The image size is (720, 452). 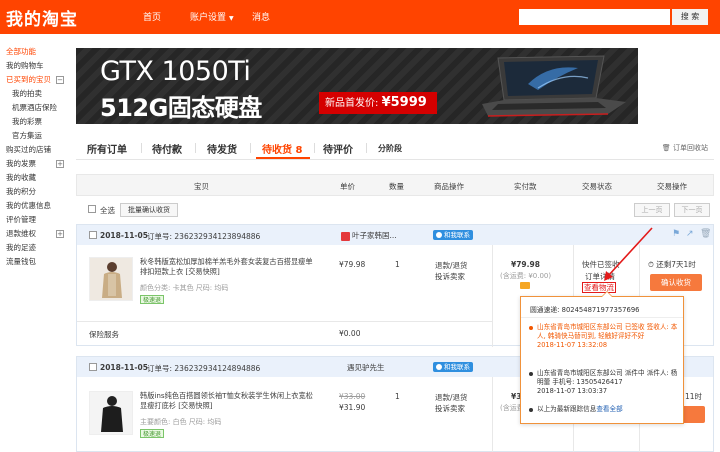 What do you see at coordinates (35, 136) in the screenshot?
I see `sidebar-item: 官方集运` at bounding box center [35, 136].